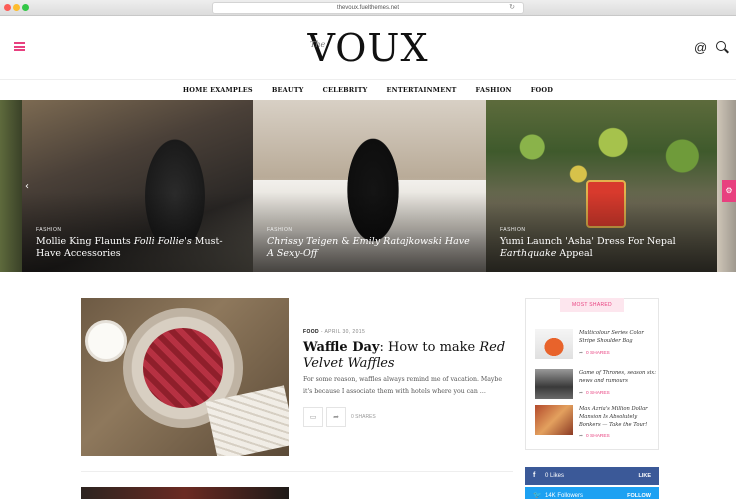  Describe the element at coordinates (106, 341) in the screenshot. I see `cream-cup` at that location.